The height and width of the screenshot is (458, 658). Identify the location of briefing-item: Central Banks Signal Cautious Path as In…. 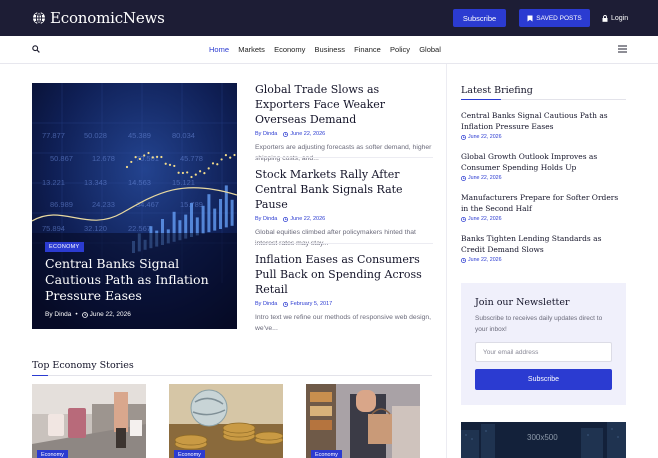
(543, 125).